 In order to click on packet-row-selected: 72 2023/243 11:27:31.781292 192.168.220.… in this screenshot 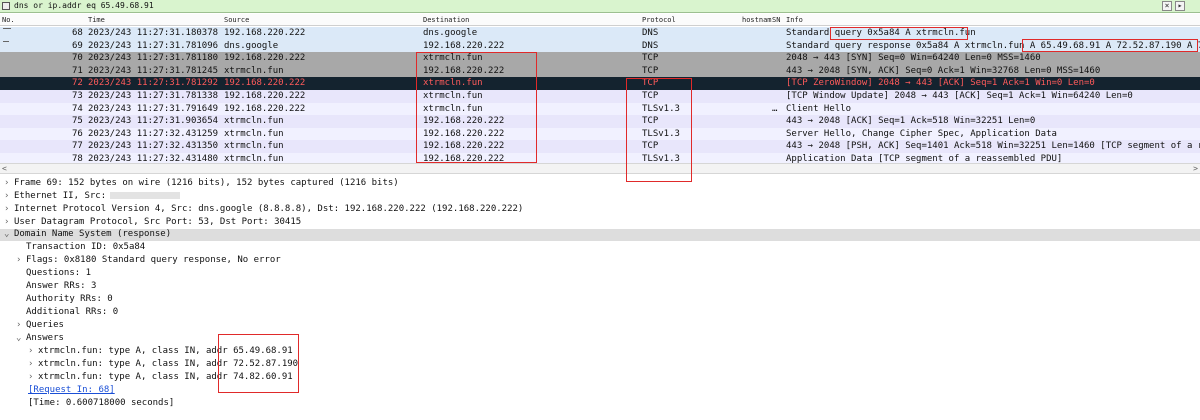, I will do `click(600, 83)`.